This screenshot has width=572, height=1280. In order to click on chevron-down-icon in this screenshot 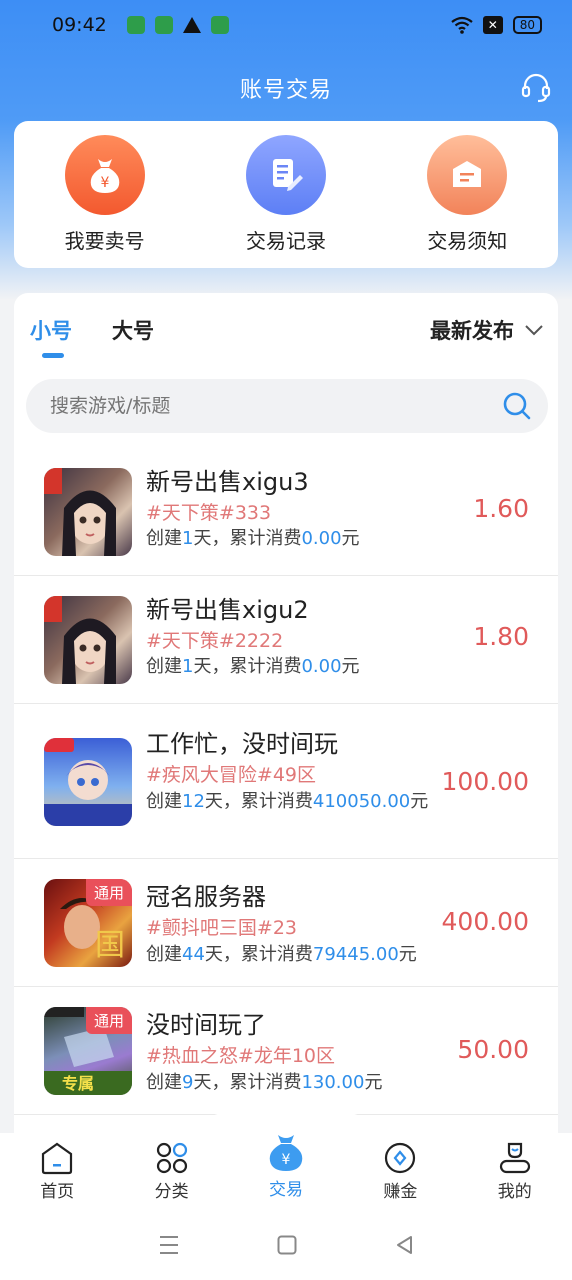, I will do `click(534, 330)`.